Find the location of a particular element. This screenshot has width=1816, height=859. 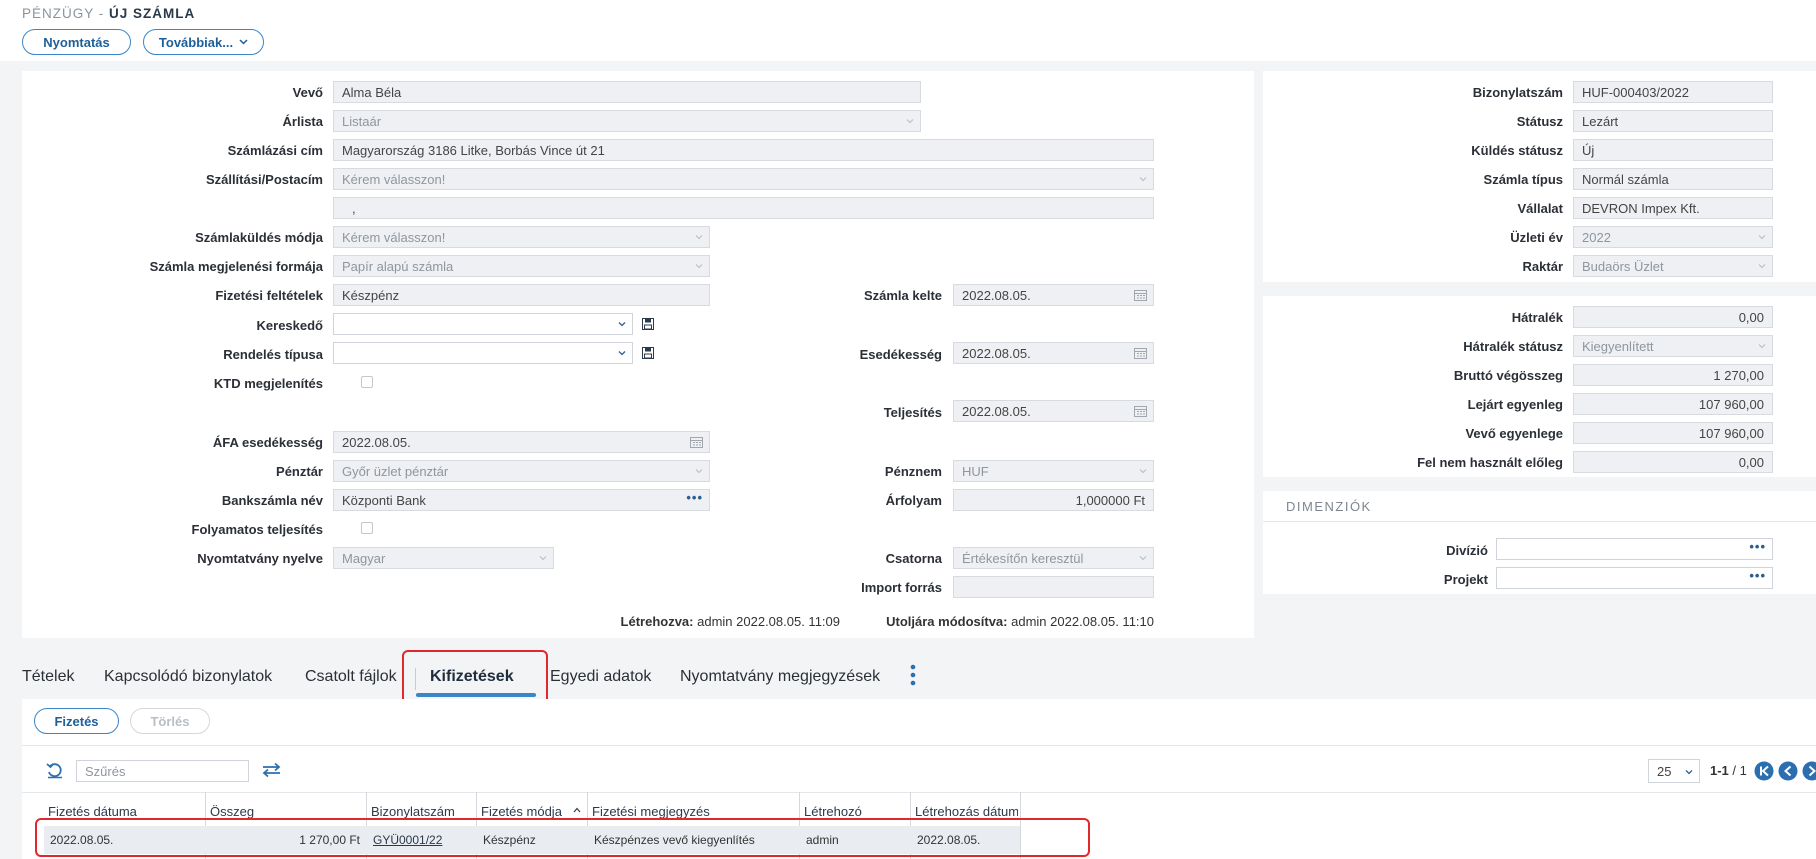

bizonylatszam-label: Bizonylatszám is located at coordinates (1517, 92).